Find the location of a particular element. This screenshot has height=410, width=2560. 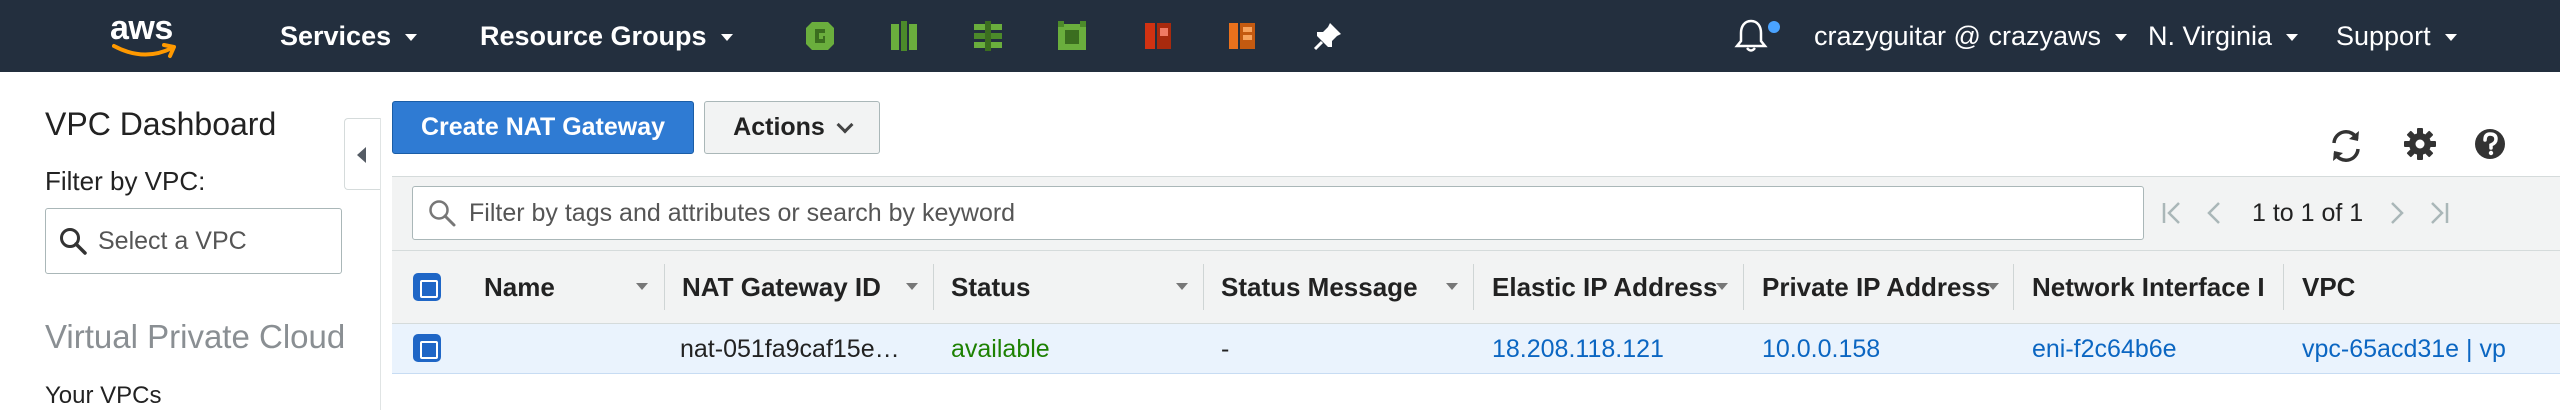

sidebar-collapse-button is located at coordinates (362, 154).